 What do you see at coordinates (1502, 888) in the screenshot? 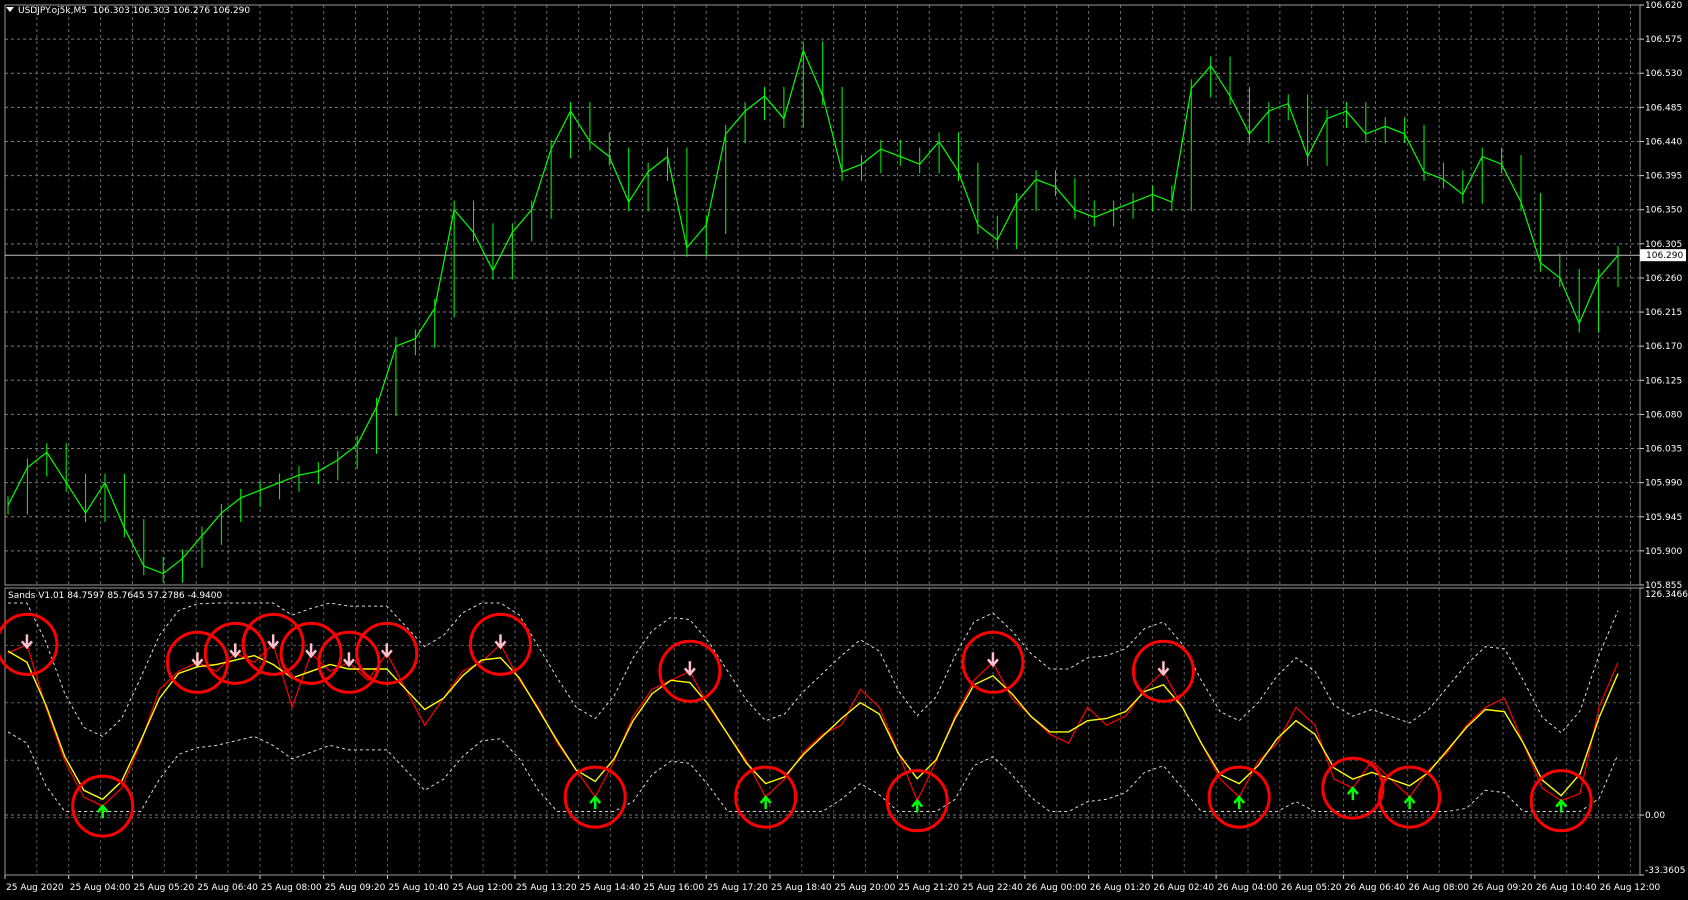
I see `time-axis-label: 26 Aug 09:20` at bounding box center [1502, 888].